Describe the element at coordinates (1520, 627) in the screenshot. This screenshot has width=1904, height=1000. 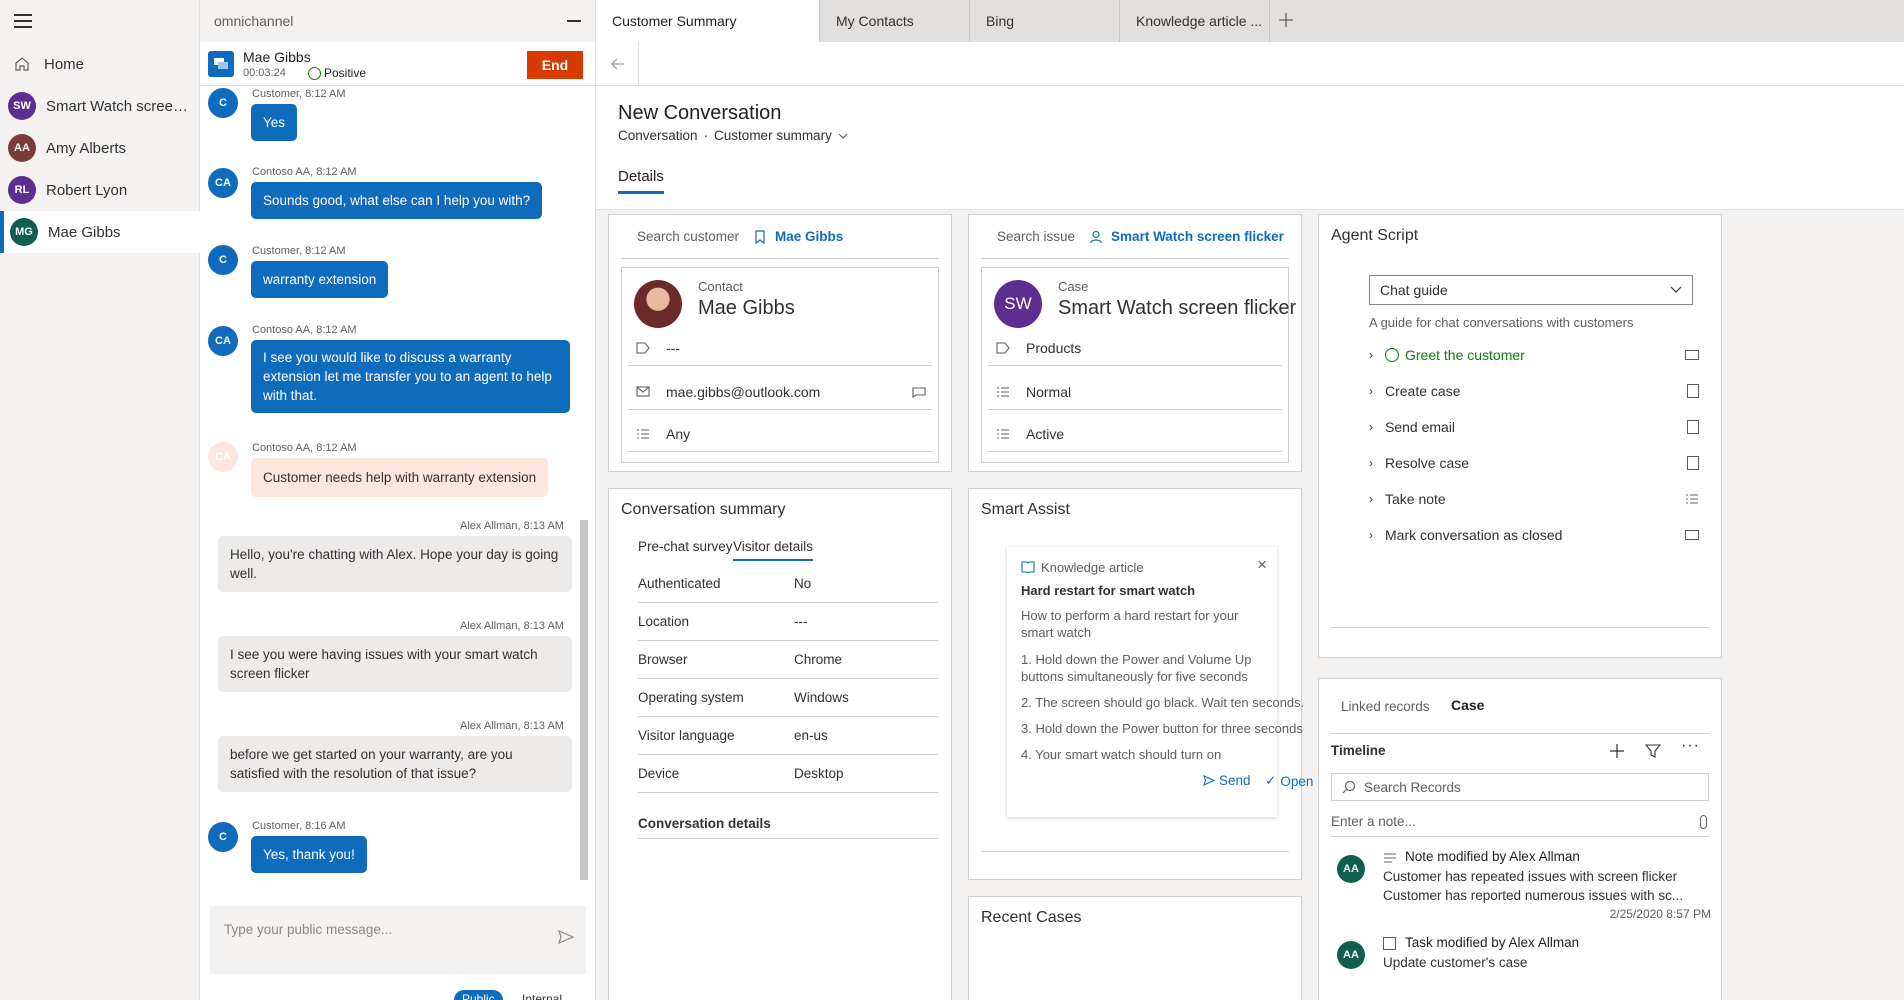
I see `divider` at that location.